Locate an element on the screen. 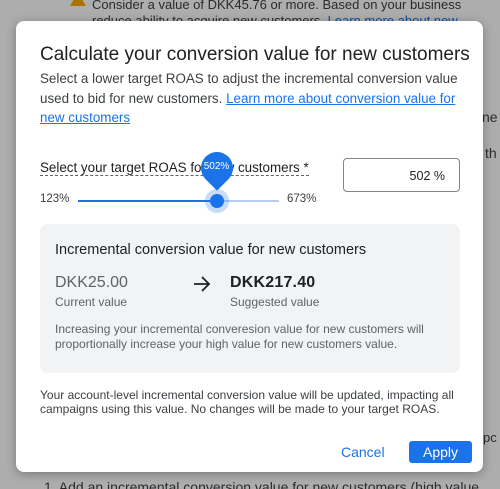  roas-slider-track is located at coordinates (178, 201).